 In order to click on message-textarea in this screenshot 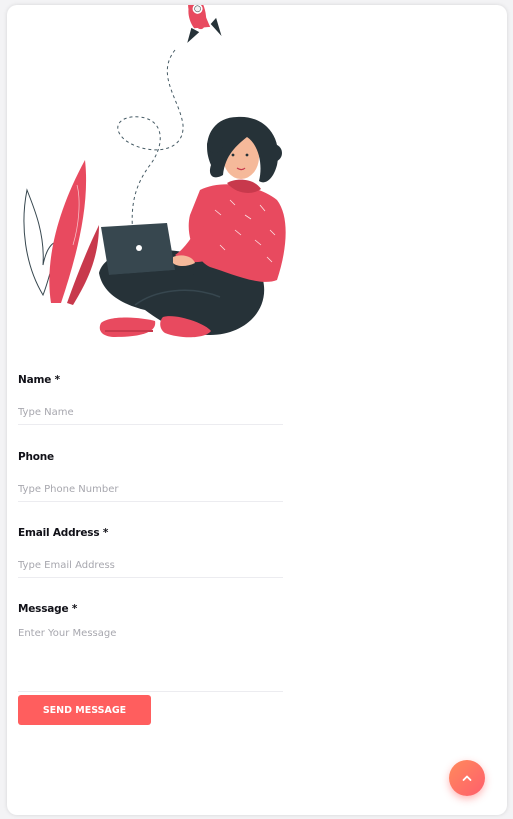, I will do `click(150, 659)`.